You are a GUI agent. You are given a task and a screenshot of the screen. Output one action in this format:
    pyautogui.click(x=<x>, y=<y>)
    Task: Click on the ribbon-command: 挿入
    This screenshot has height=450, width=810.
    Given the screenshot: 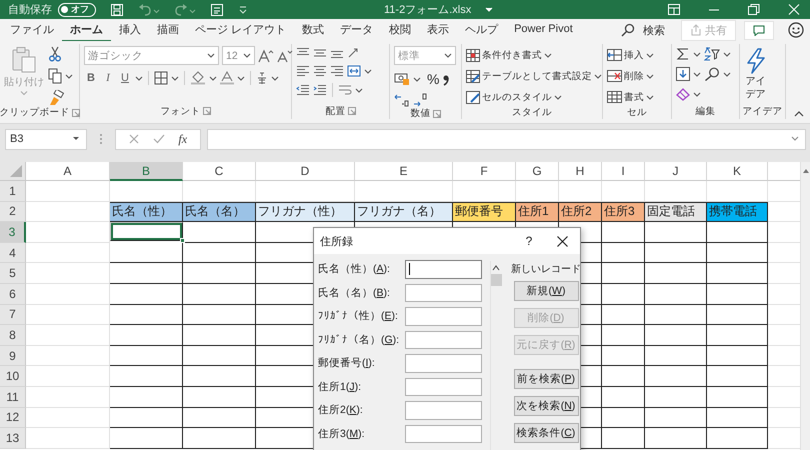 What is the action you would take?
    pyautogui.click(x=630, y=55)
    